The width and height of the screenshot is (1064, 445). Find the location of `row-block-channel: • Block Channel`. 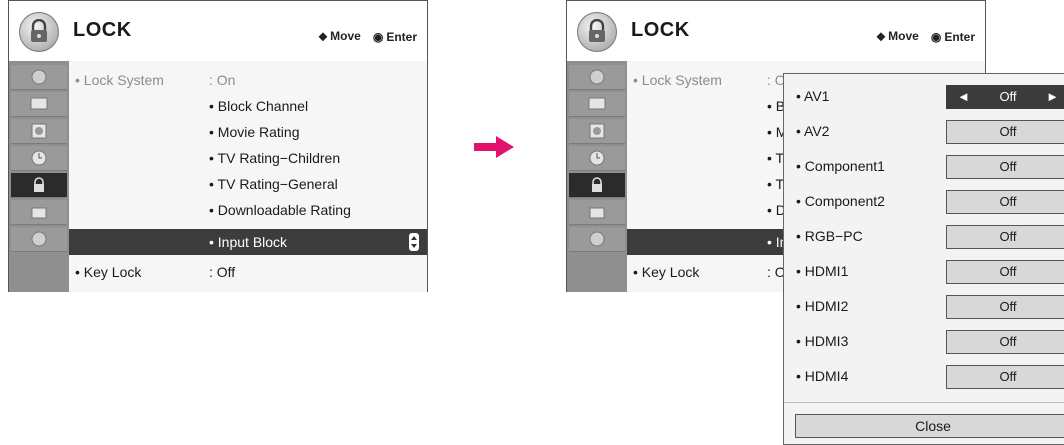

row-block-channel: • Block Channel is located at coordinates (248, 106).